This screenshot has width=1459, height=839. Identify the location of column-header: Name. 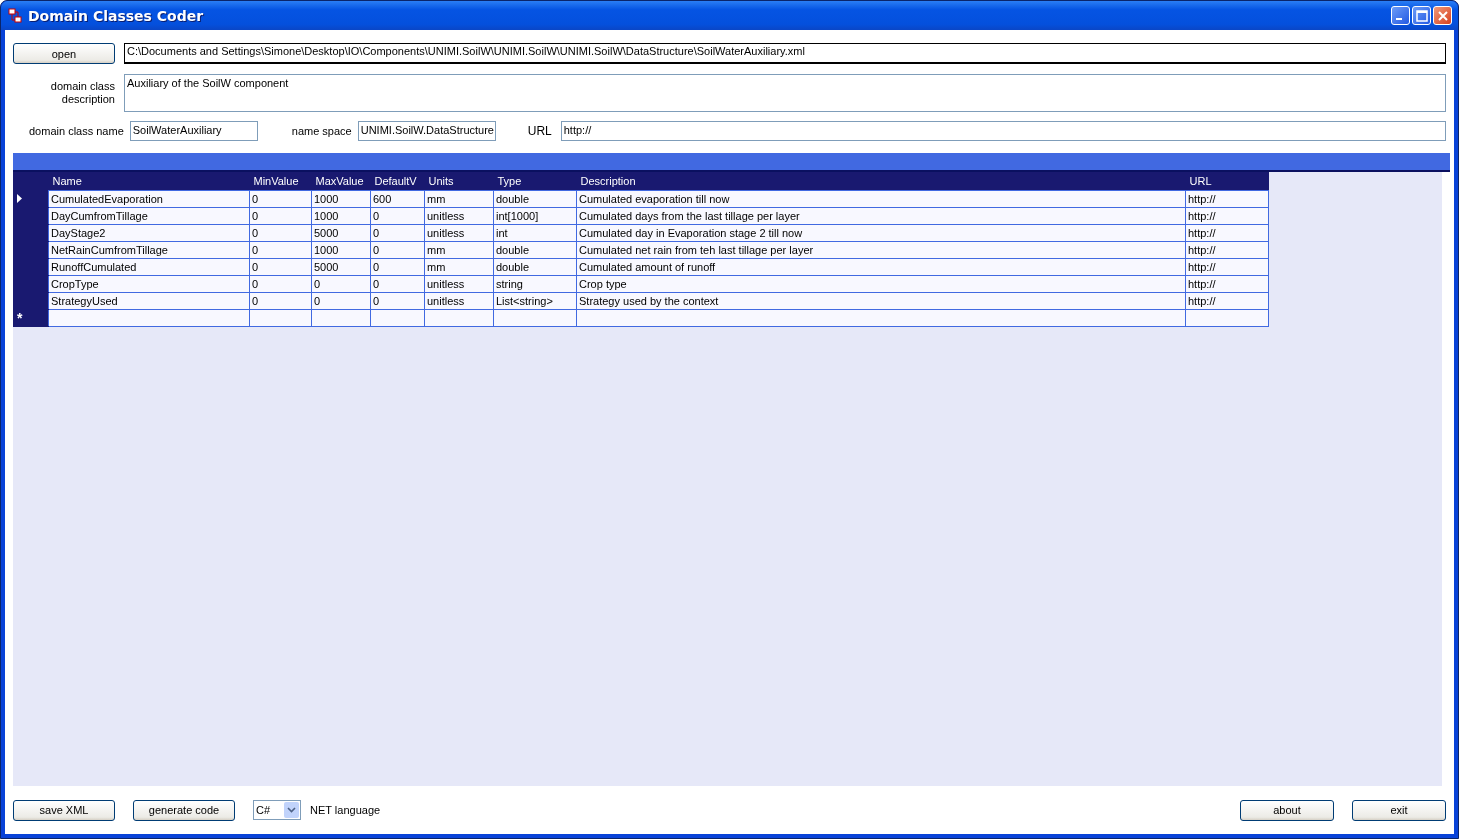
(149, 181).